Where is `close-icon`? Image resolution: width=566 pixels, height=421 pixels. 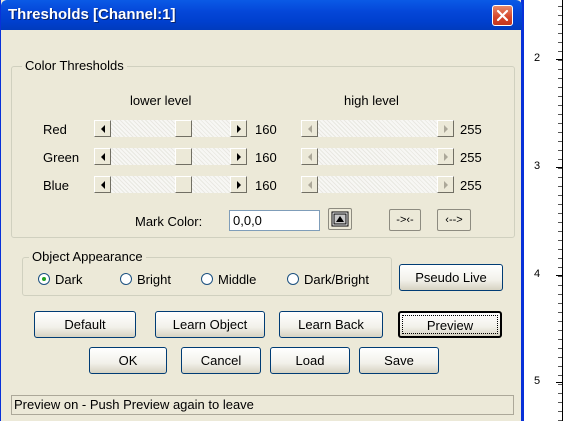
close-icon is located at coordinates (502, 15).